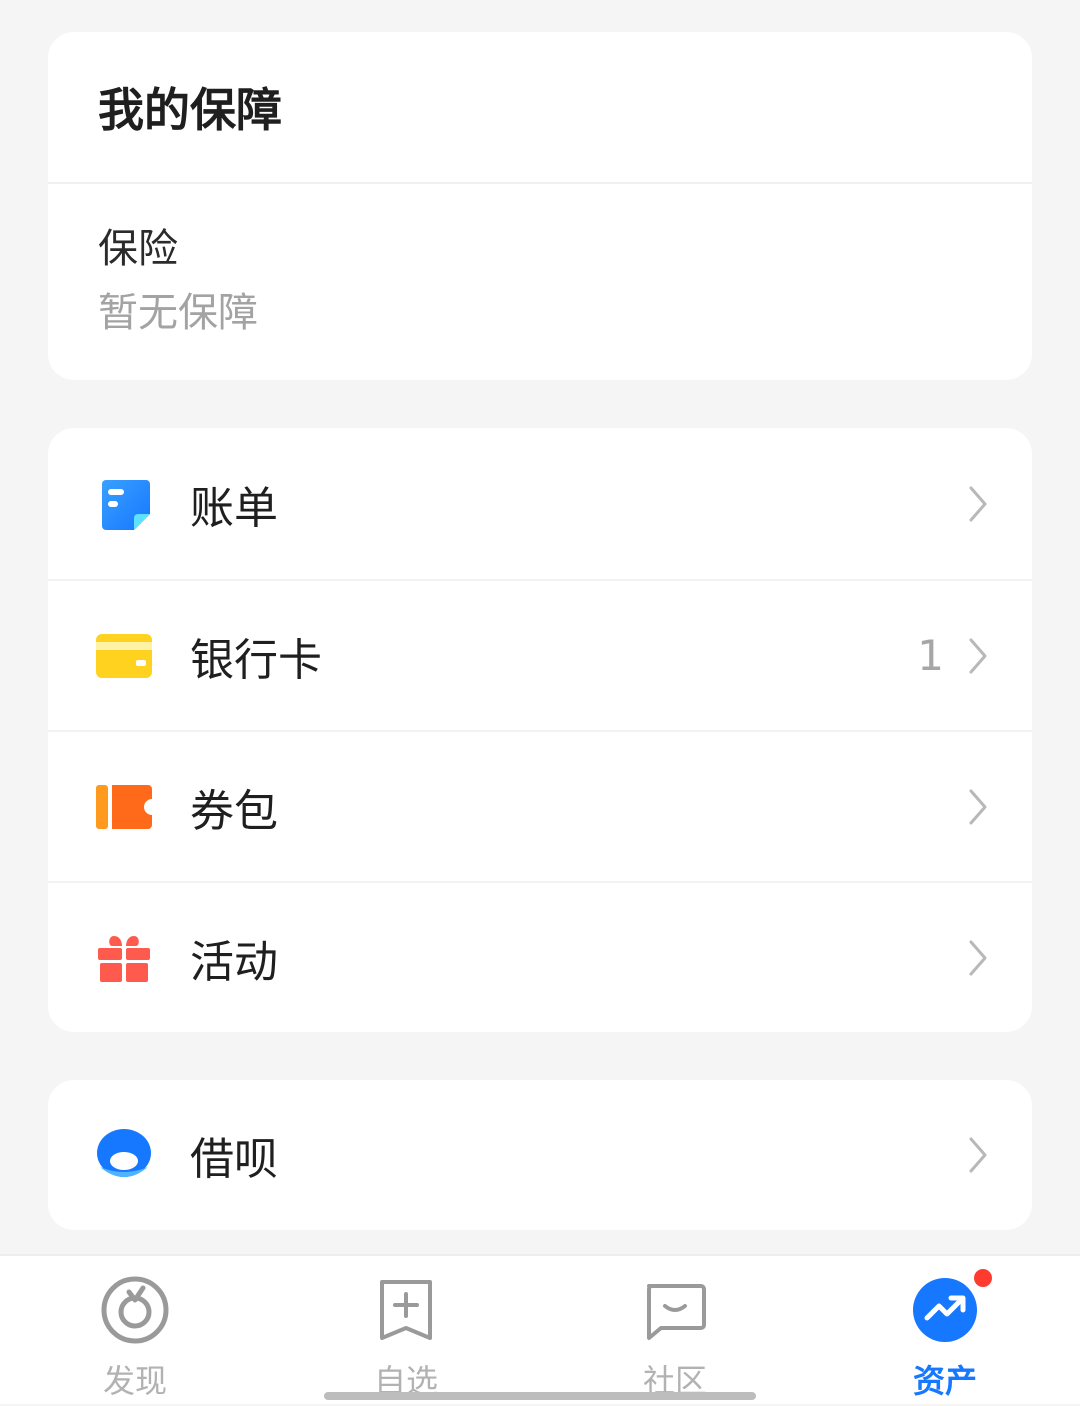  What do you see at coordinates (675, 1310) in the screenshot?
I see `community-icon` at bounding box center [675, 1310].